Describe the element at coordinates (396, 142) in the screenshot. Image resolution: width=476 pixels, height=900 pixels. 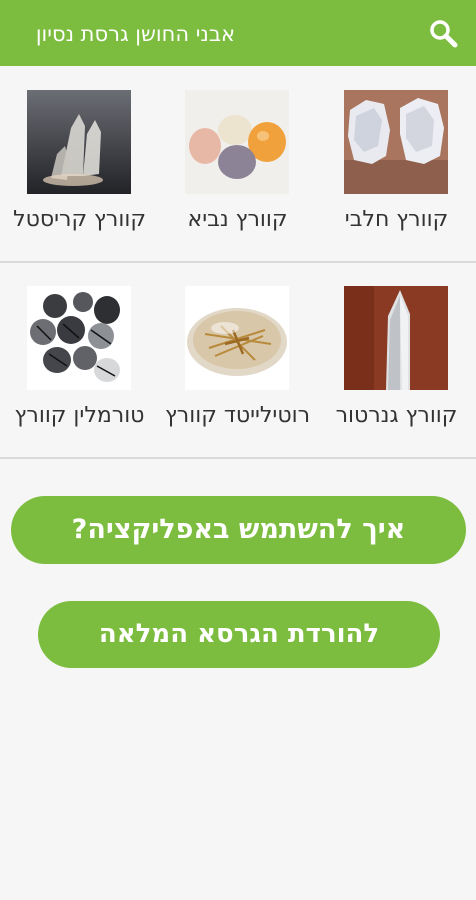
I see `milky-quartz-image` at that location.